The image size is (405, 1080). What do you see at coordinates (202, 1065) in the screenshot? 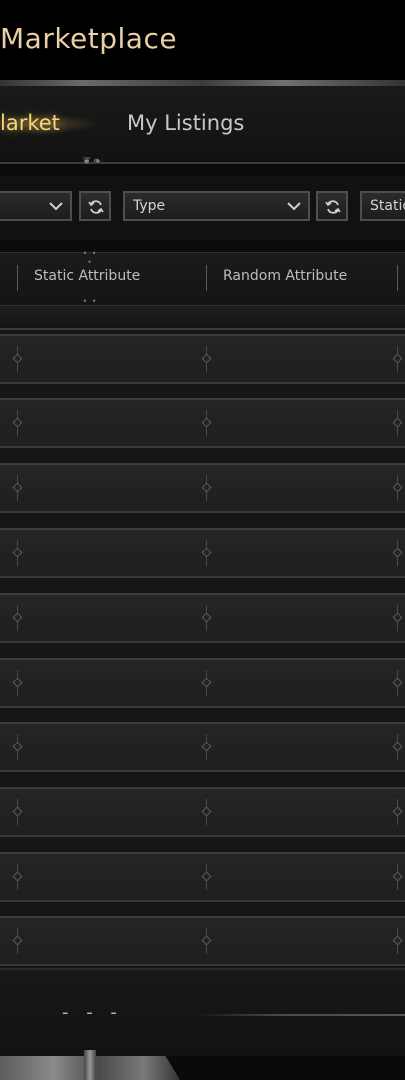
I see `bottom-frame-ornament` at bounding box center [202, 1065].